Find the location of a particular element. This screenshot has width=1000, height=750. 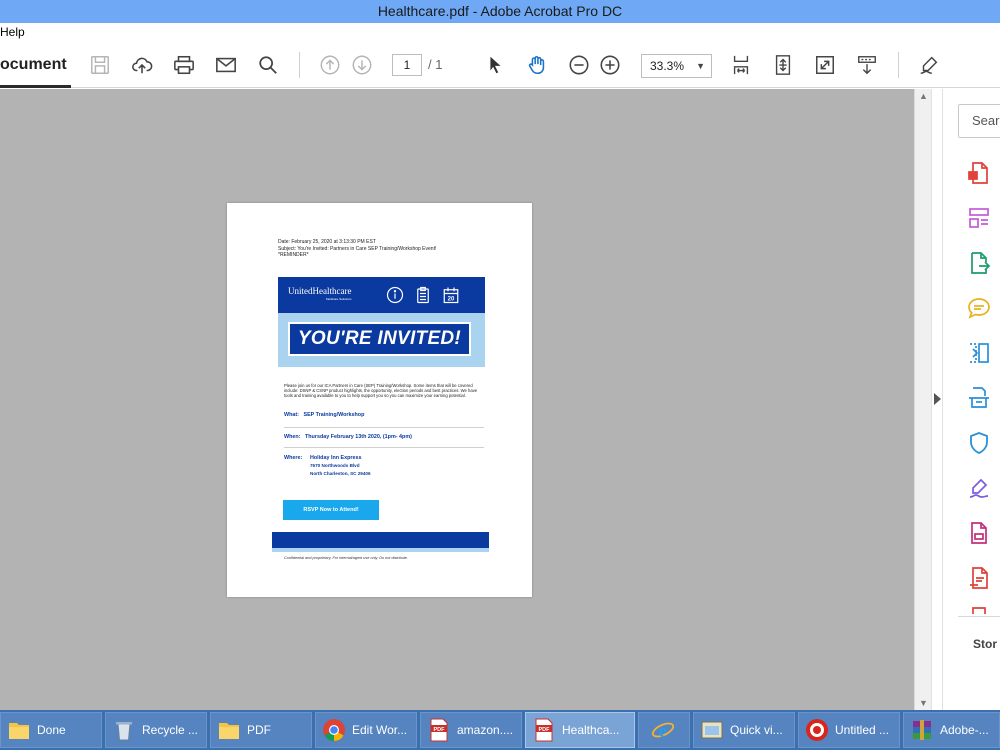

protect-shield-icon is located at coordinates (979, 443).